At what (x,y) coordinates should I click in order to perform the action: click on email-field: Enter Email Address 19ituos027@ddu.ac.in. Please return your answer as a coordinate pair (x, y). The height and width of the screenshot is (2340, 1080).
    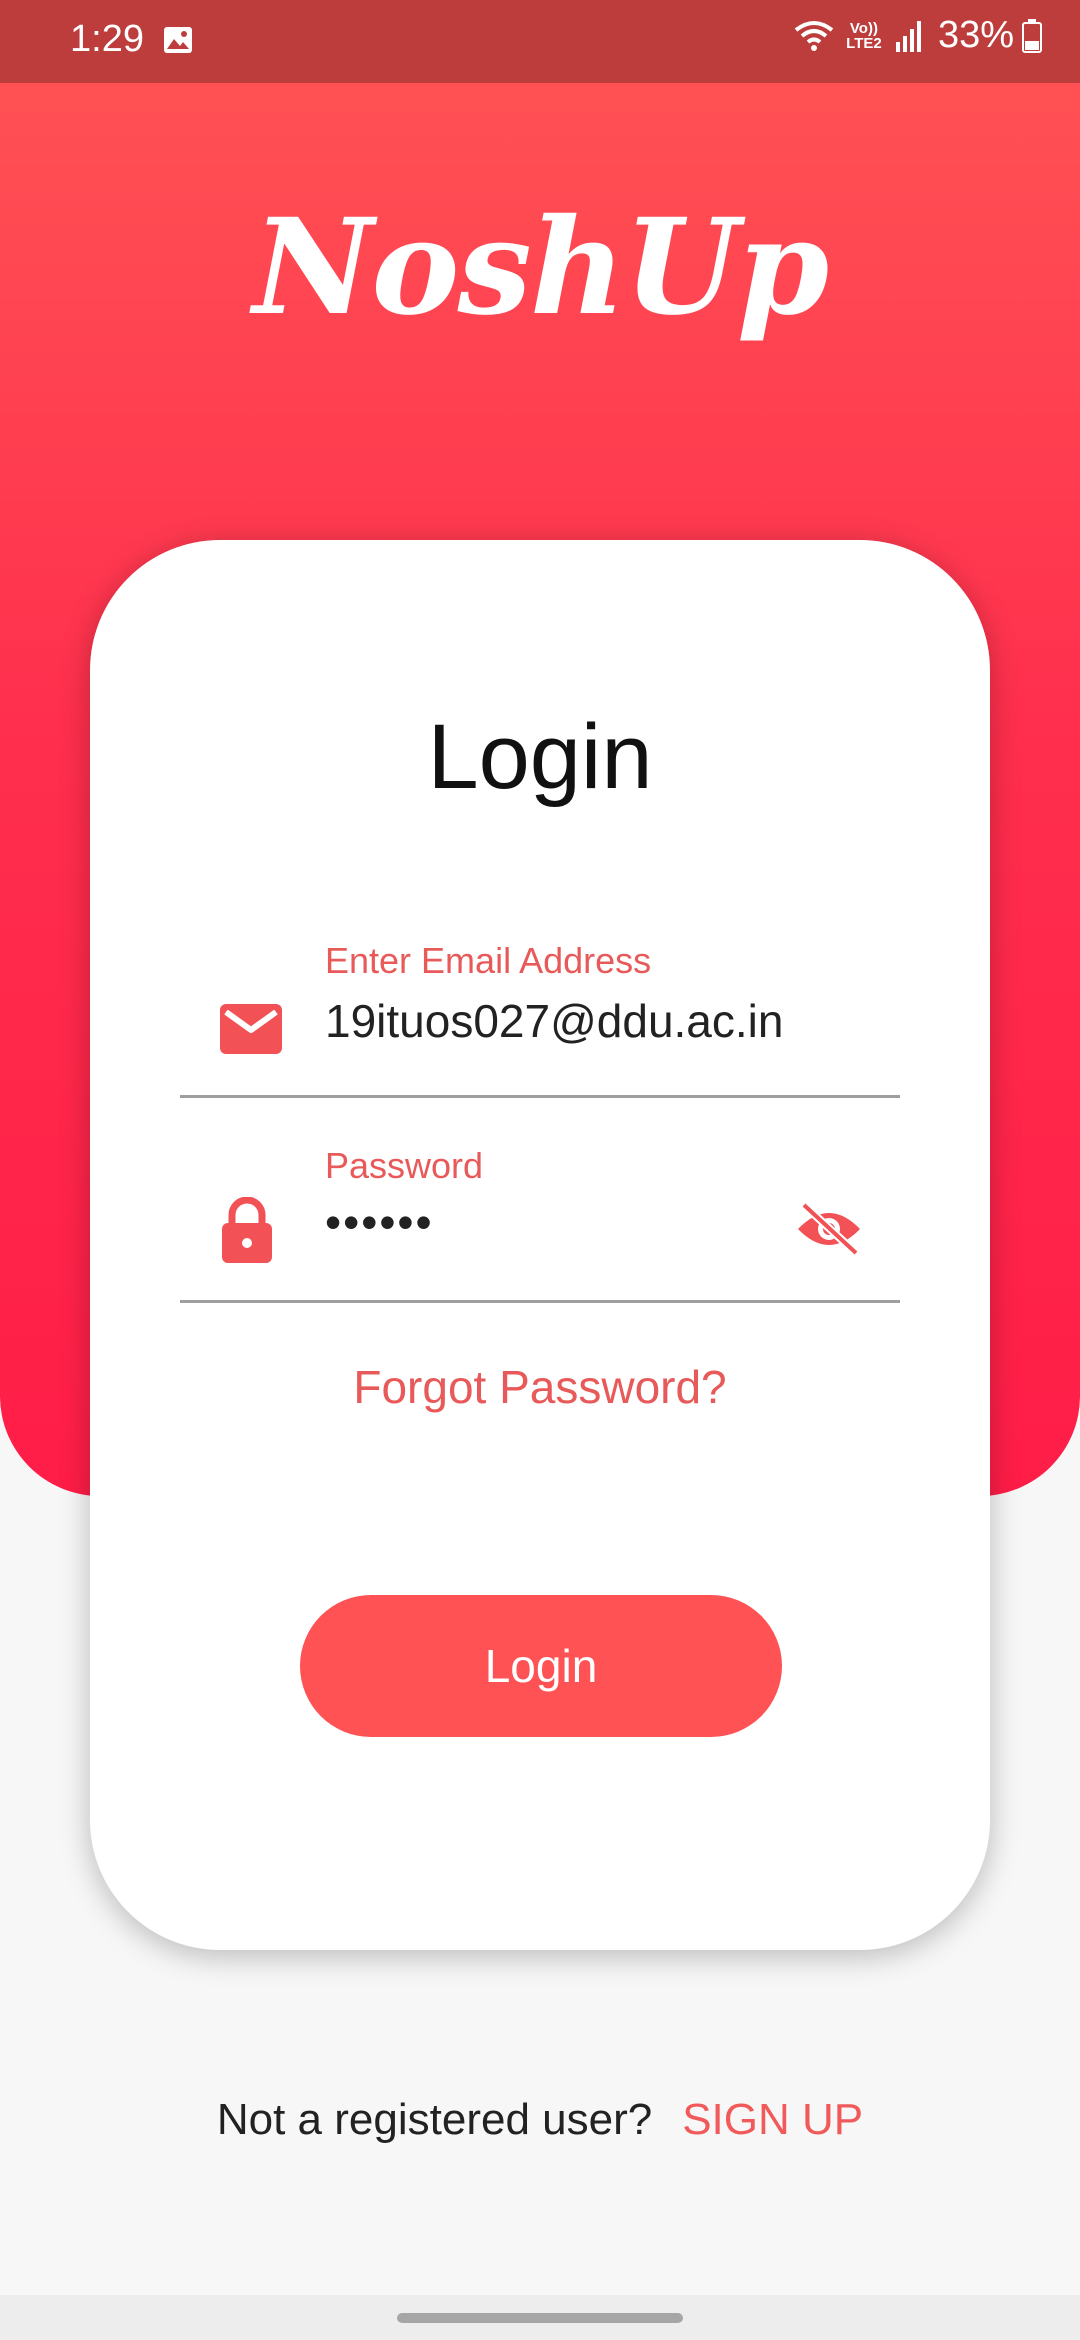
    Looking at the image, I should click on (540, 1019).